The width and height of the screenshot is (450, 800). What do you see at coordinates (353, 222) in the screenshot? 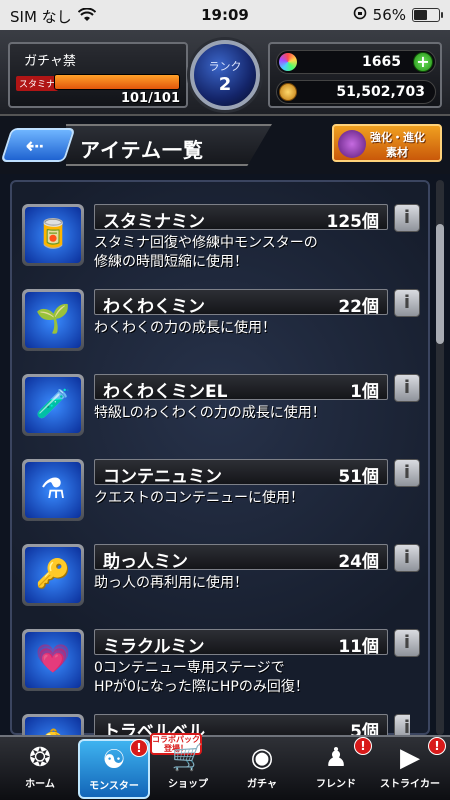
I see `item-count: 125個` at bounding box center [353, 222].